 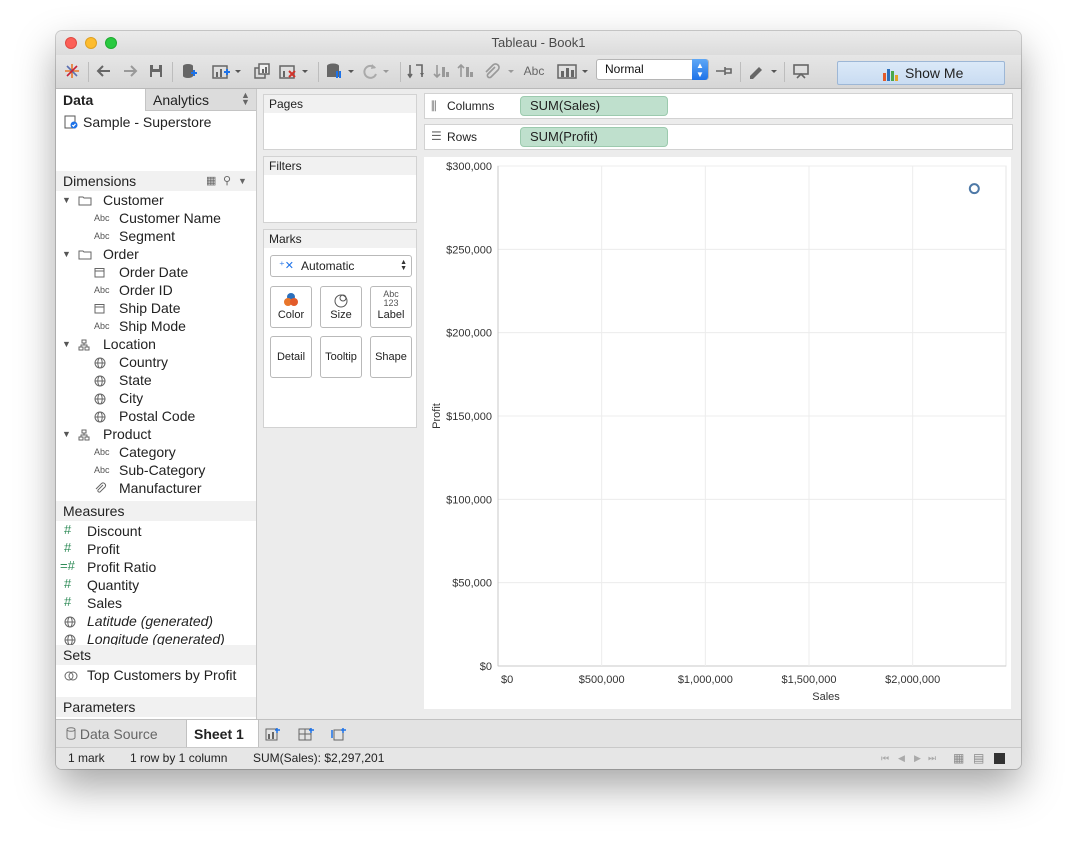 I want to click on field-ship-mode: Abc Ship Mode, so click(x=156, y=327).